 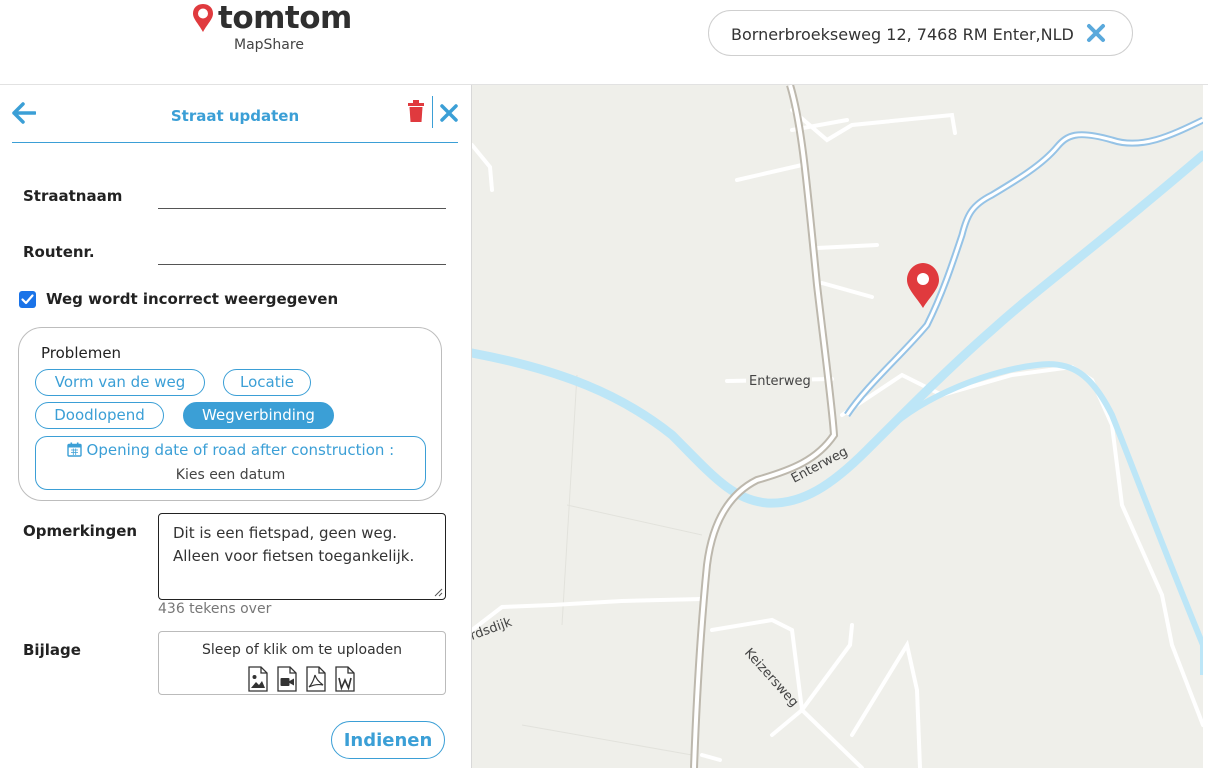 I want to click on remarks-label: Opmerkingen, so click(x=80, y=531).